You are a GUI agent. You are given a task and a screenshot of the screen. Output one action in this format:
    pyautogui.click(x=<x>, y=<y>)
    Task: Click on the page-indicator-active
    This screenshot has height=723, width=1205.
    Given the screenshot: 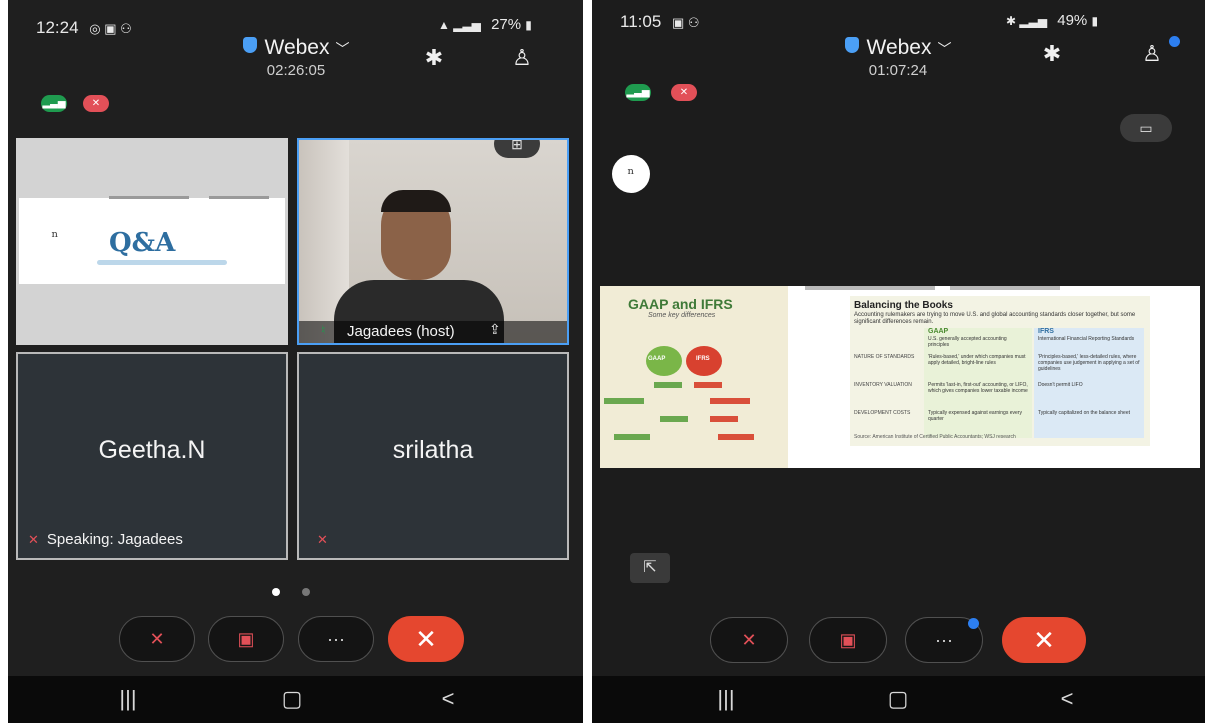 What is the action you would take?
    pyautogui.click(x=276, y=592)
    